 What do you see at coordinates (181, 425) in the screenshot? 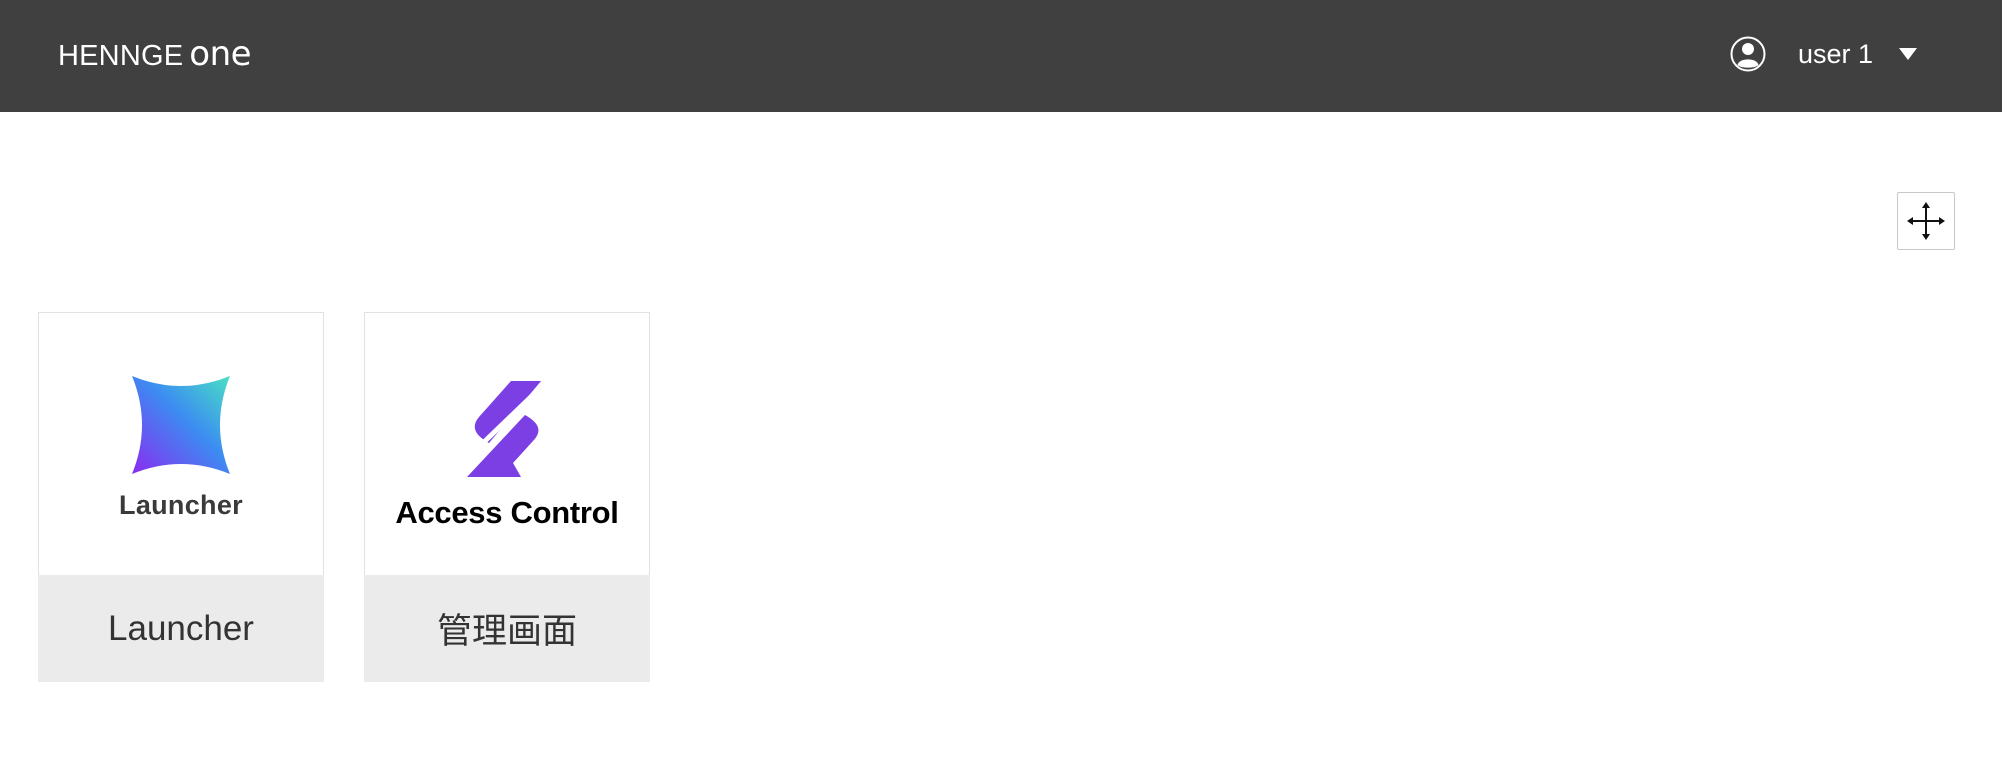
I see `launcher-star-icon` at bounding box center [181, 425].